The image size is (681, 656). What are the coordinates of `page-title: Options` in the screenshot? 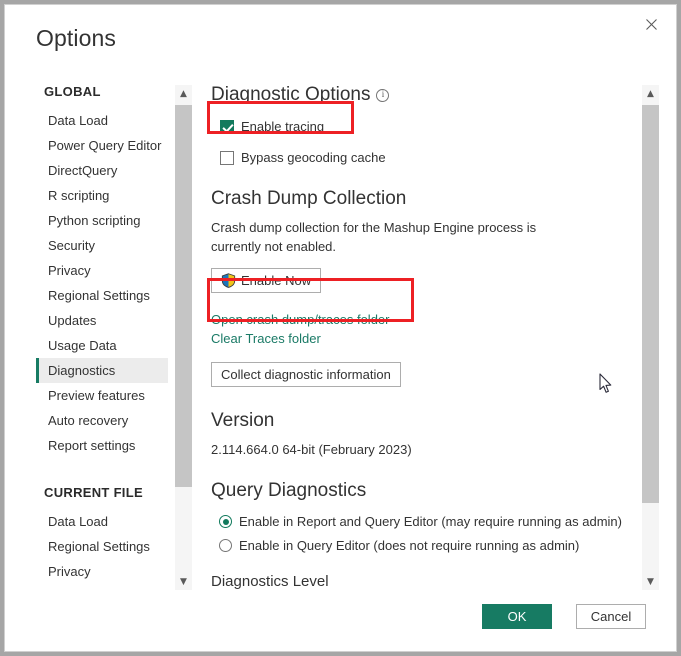 It's located at (76, 38).